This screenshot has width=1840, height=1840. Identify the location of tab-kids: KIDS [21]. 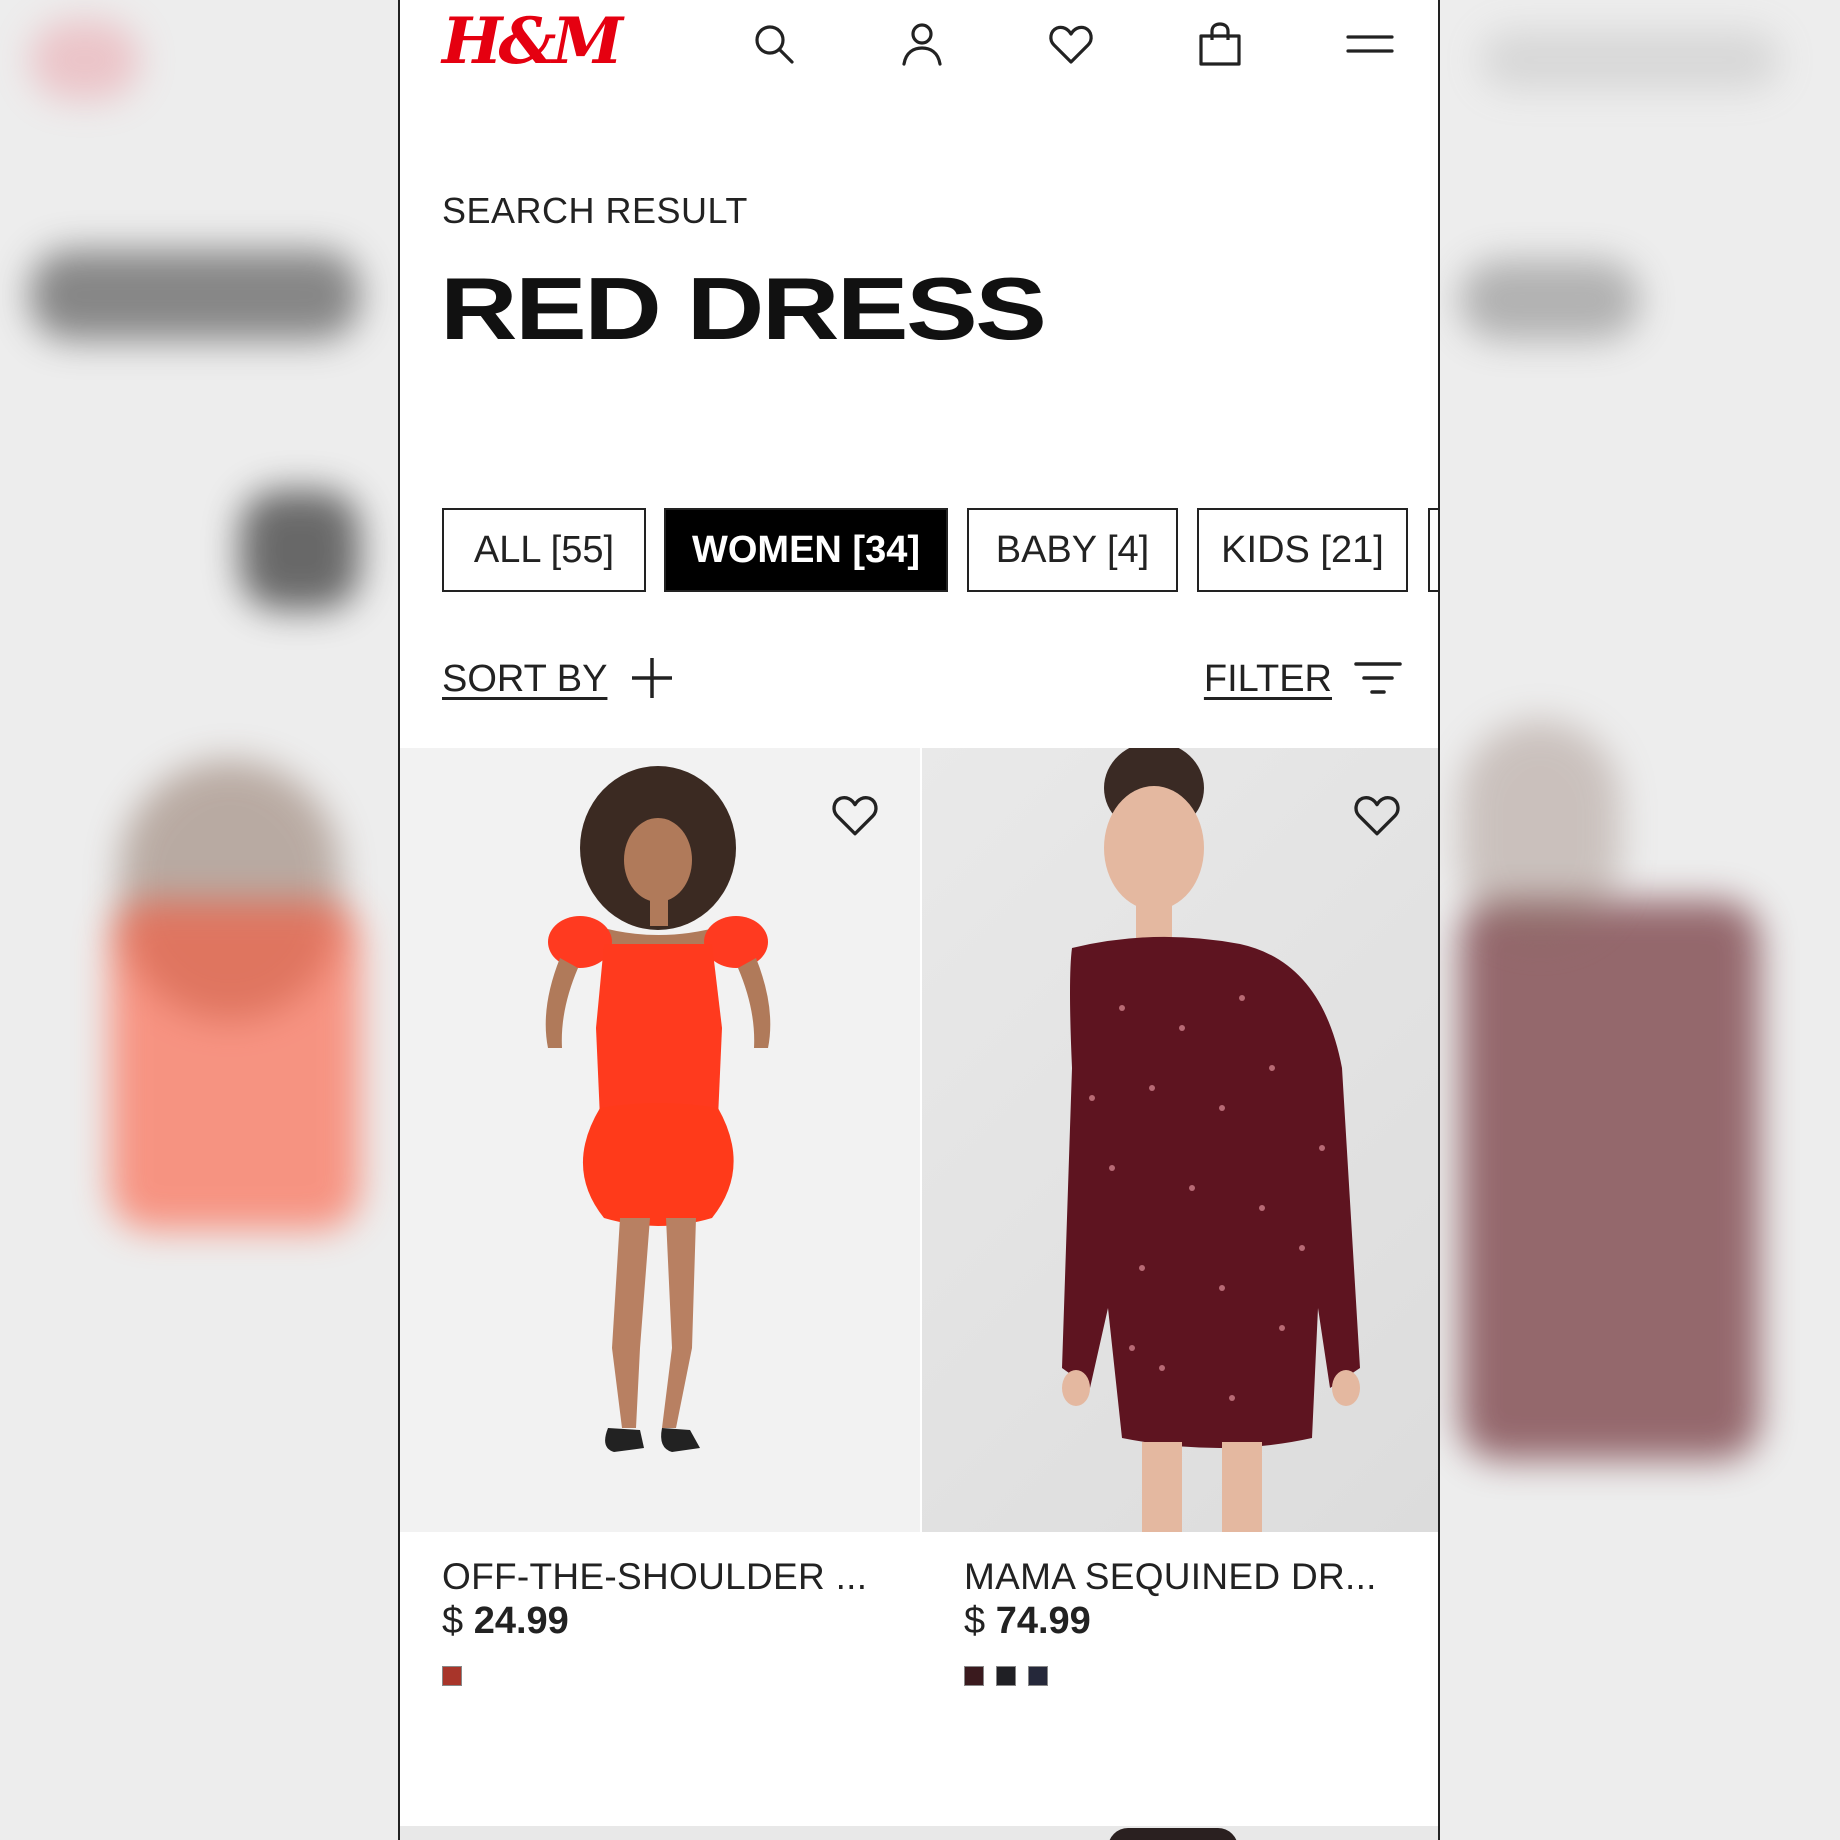
(1302, 550).